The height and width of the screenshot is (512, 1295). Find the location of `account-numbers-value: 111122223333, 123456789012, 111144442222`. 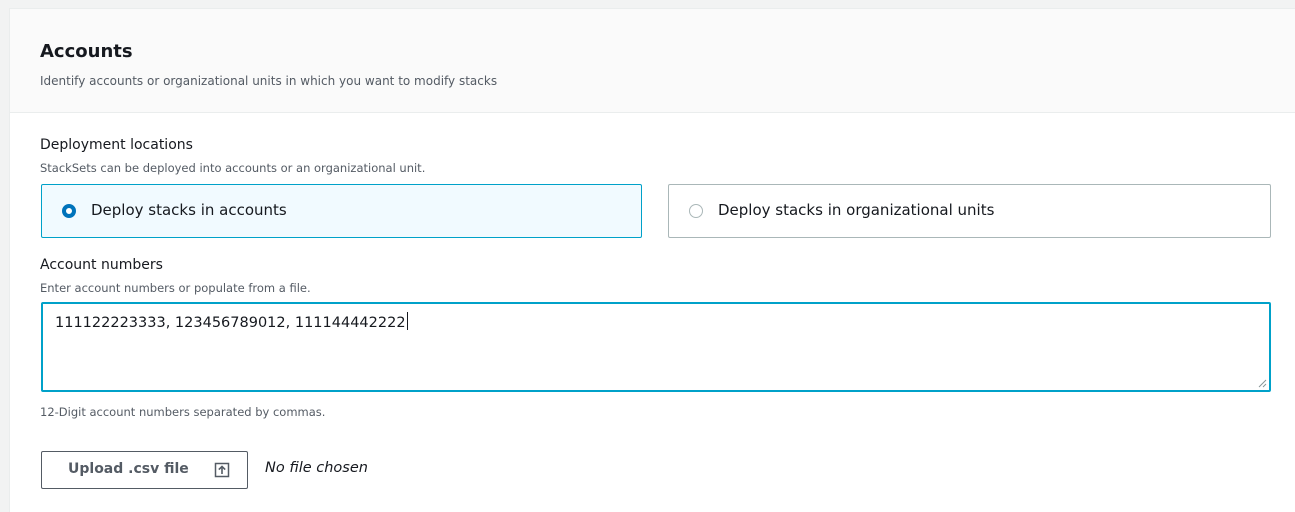

account-numbers-value: 111122223333, 123456789012, 111144442222 is located at coordinates (230, 323).